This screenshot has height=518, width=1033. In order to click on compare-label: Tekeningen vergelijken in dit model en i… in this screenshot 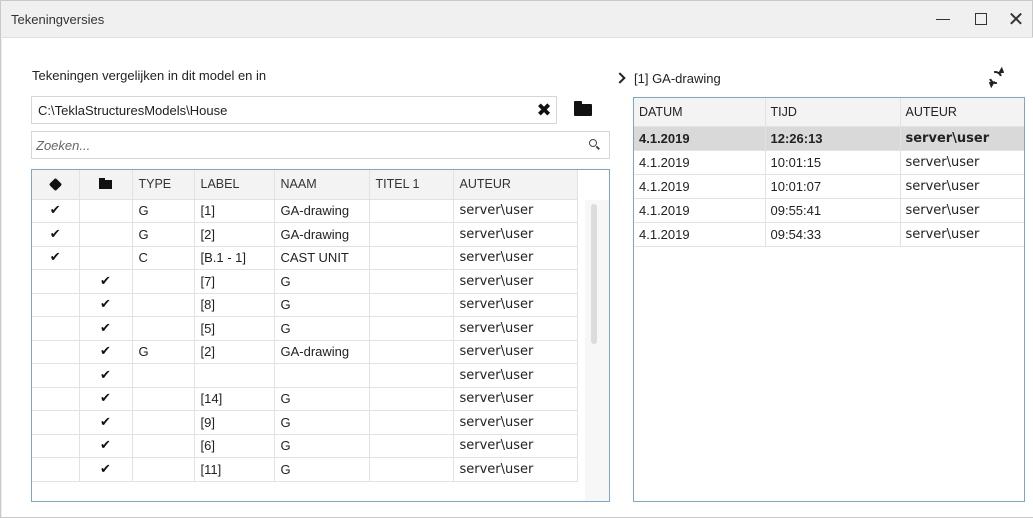, I will do `click(149, 75)`.